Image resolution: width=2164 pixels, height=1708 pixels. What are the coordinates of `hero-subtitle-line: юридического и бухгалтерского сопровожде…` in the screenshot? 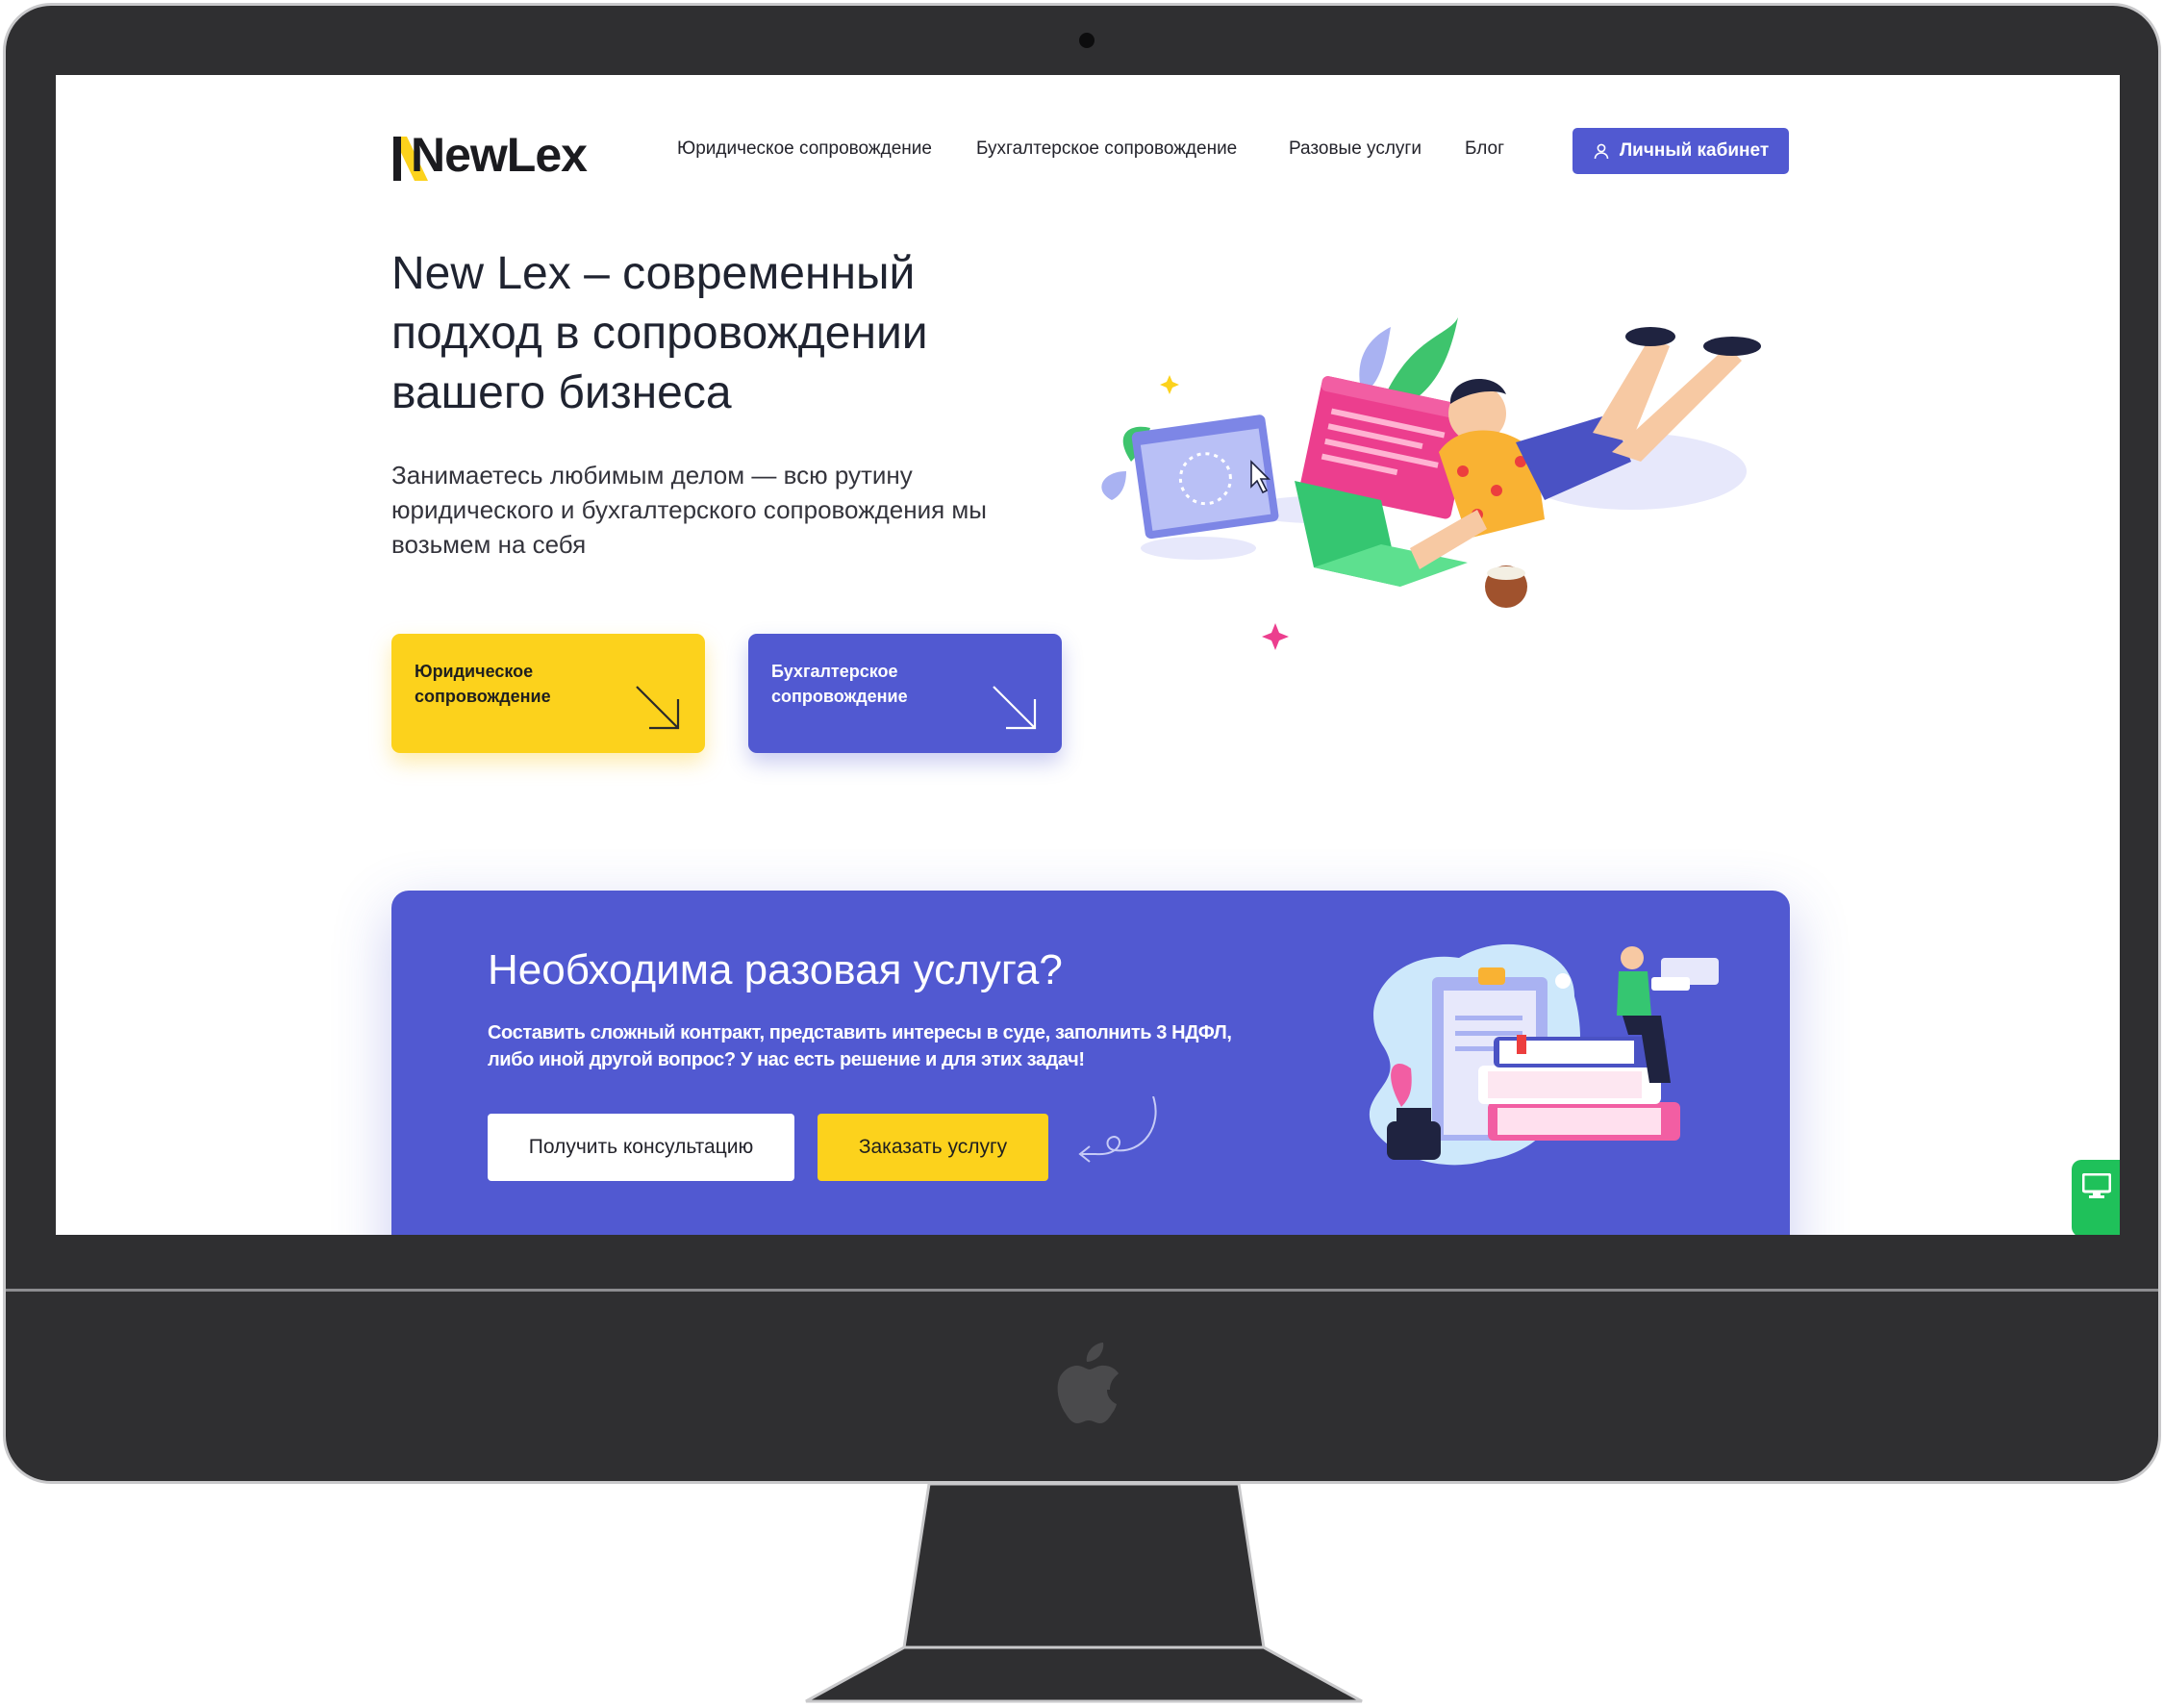 It's located at (689, 510).